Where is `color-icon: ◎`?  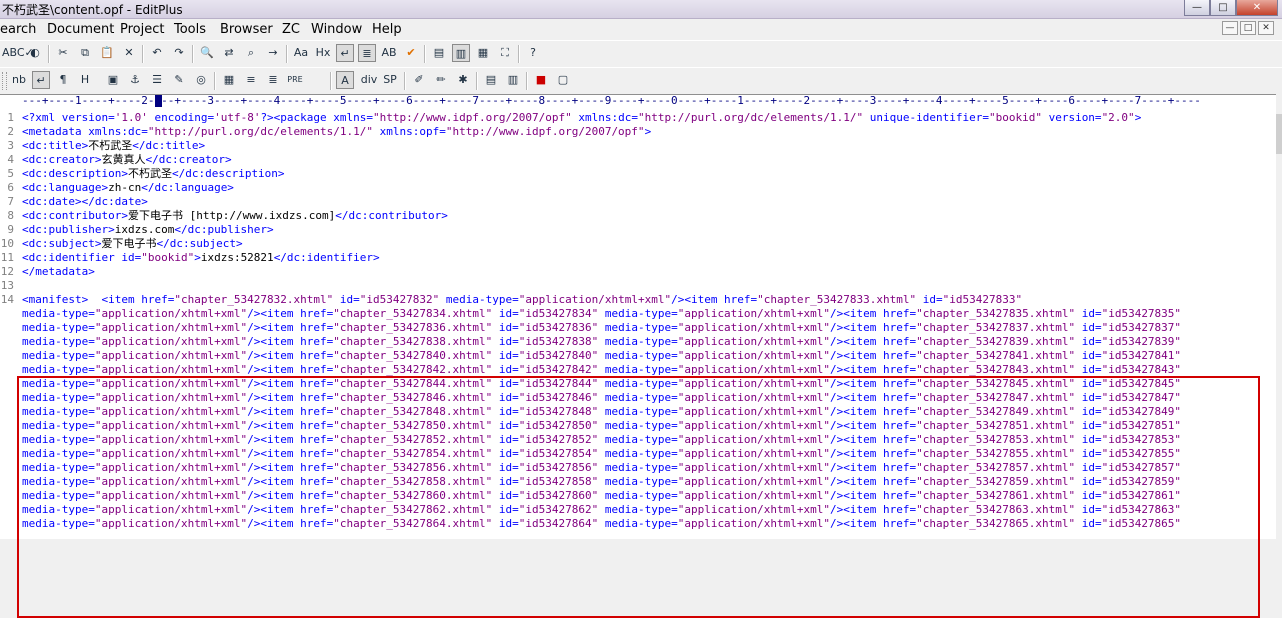 color-icon: ◎ is located at coordinates (201, 80).